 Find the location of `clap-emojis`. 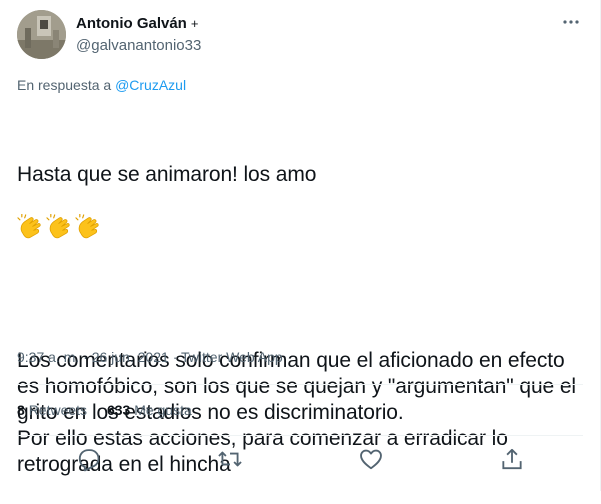

clap-emojis is located at coordinates (60, 228).